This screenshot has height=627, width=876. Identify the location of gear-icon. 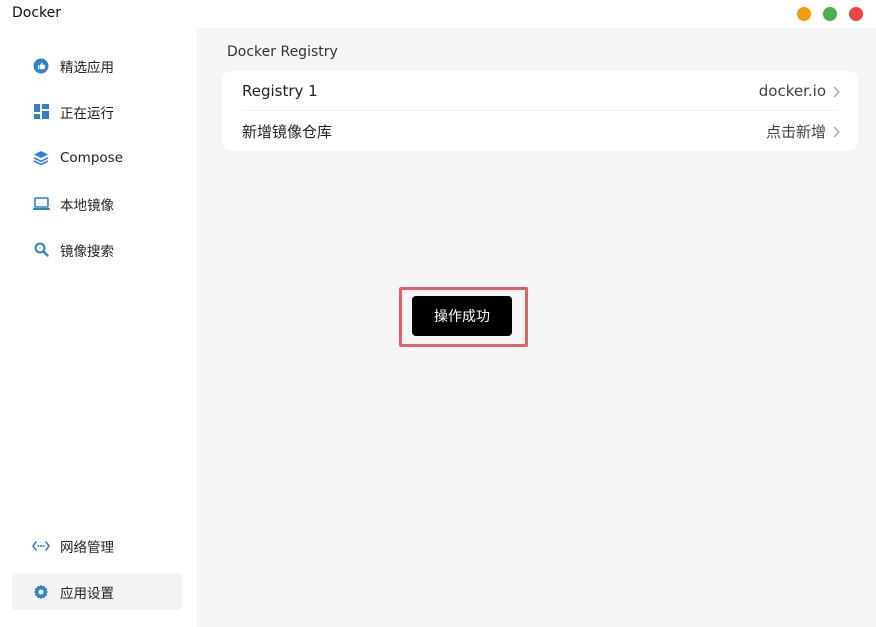
(41, 592).